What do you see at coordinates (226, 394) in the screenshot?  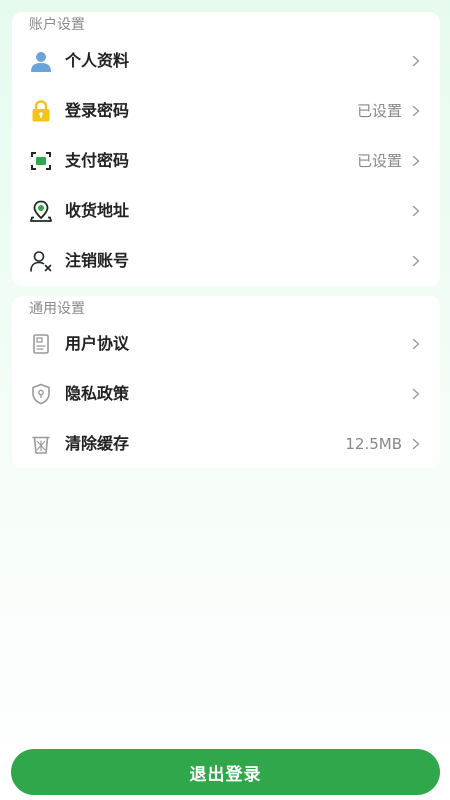 I see `row-privacy-policy: 隐私政策` at bounding box center [226, 394].